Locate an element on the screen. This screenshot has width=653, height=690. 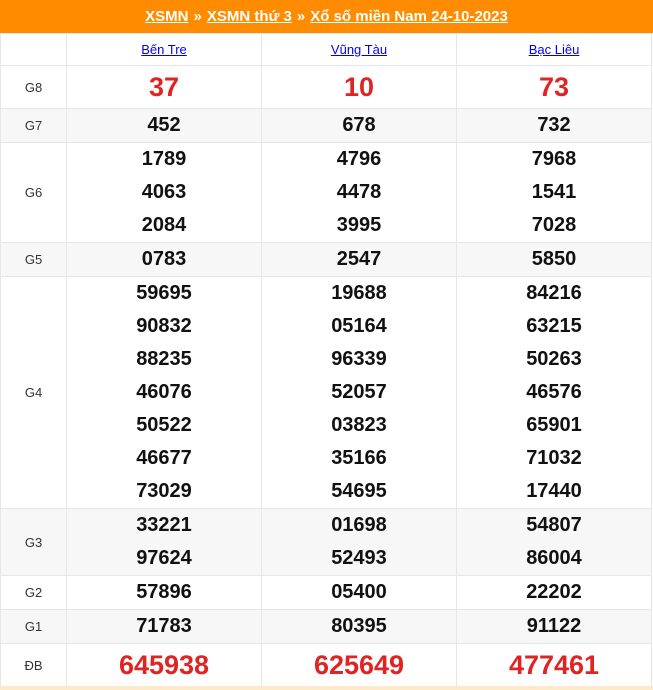
prize-cell: 91122 is located at coordinates (554, 626).